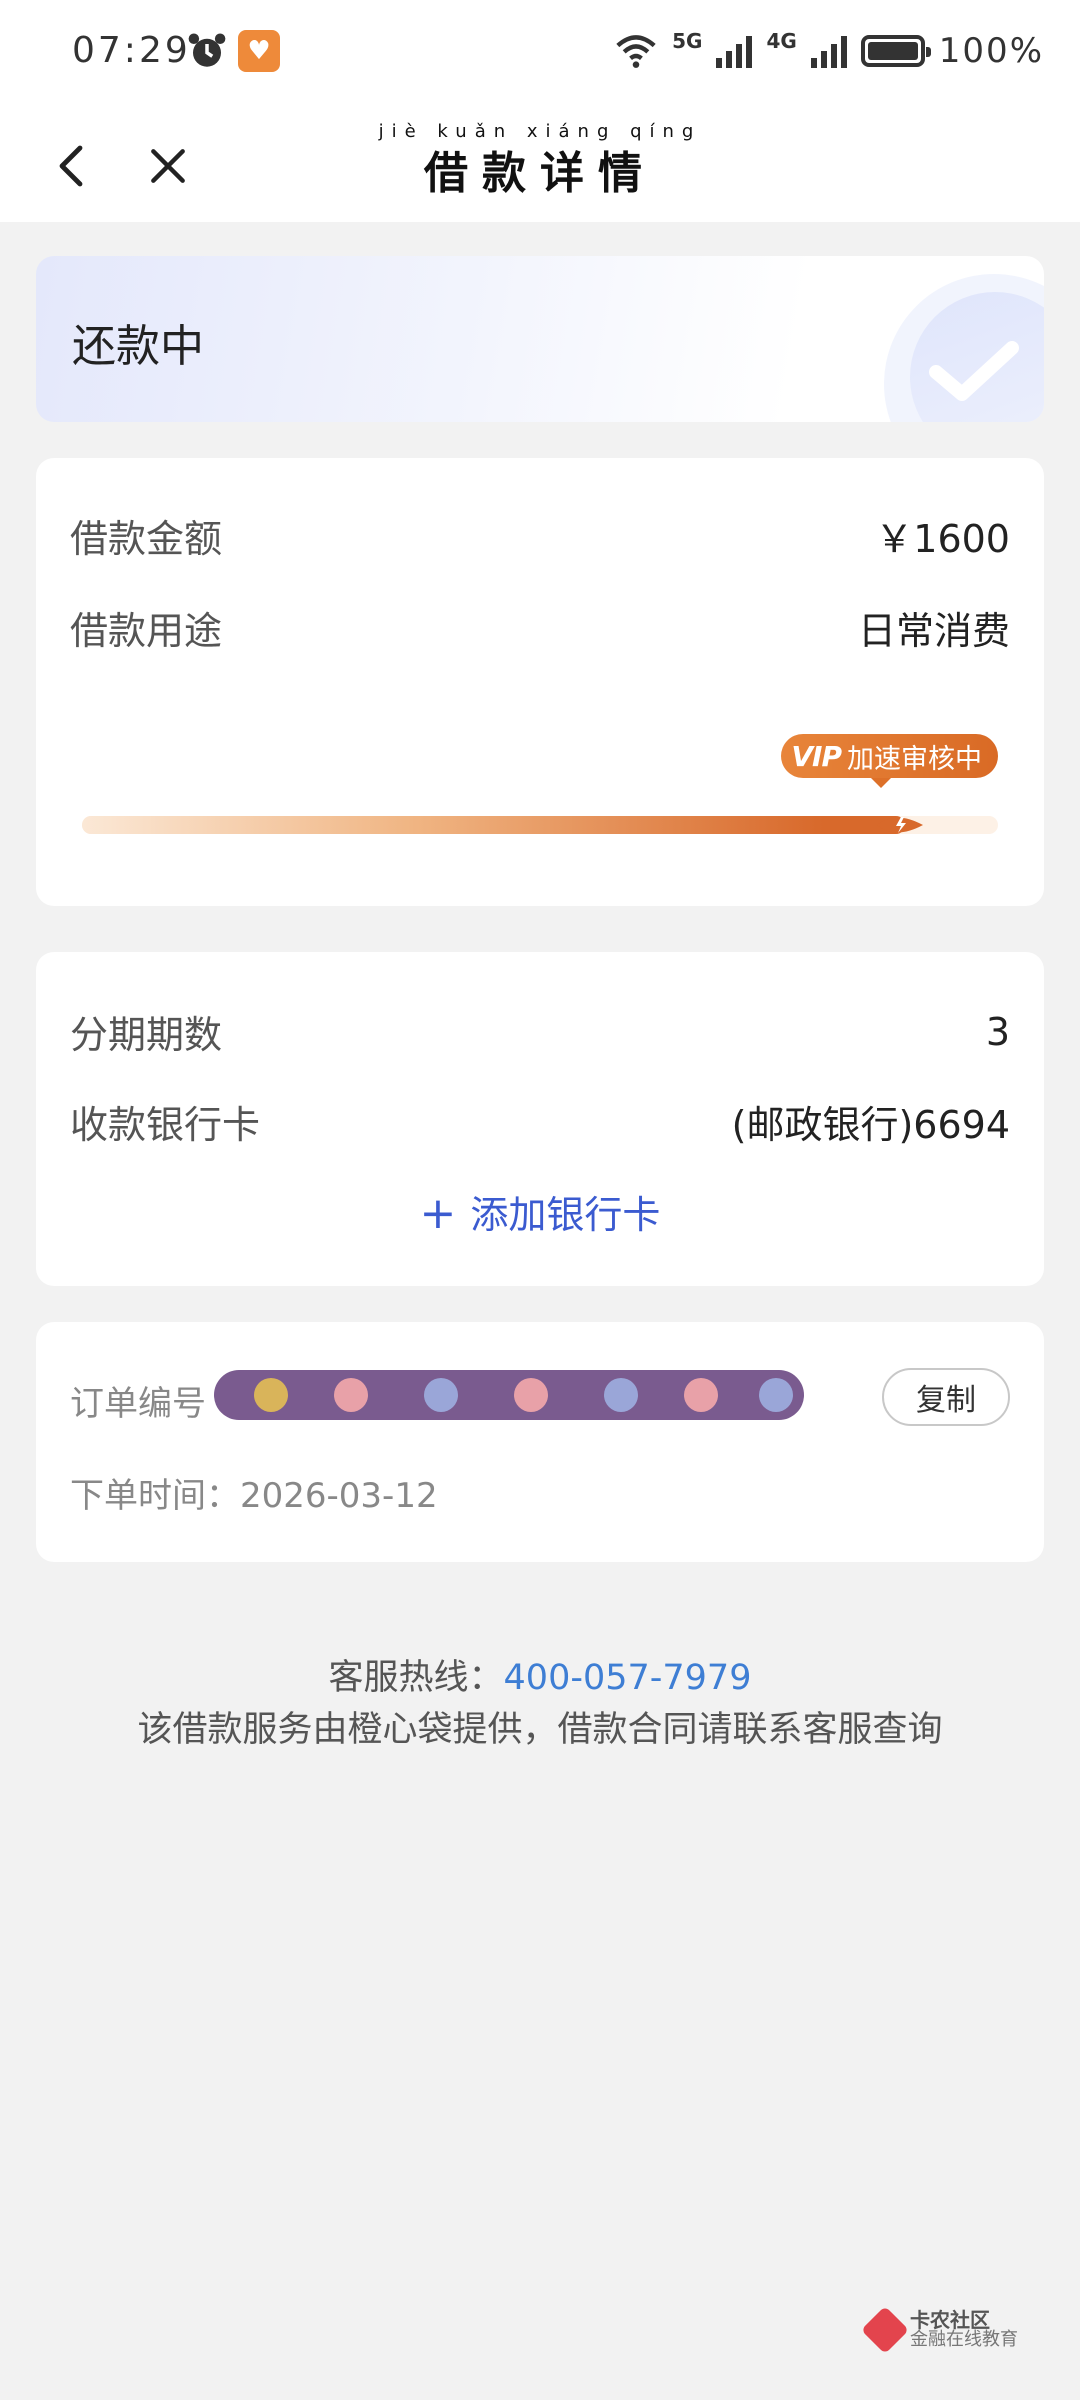 The image size is (1080, 2400). I want to click on review-progress-bar, so click(540, 825).